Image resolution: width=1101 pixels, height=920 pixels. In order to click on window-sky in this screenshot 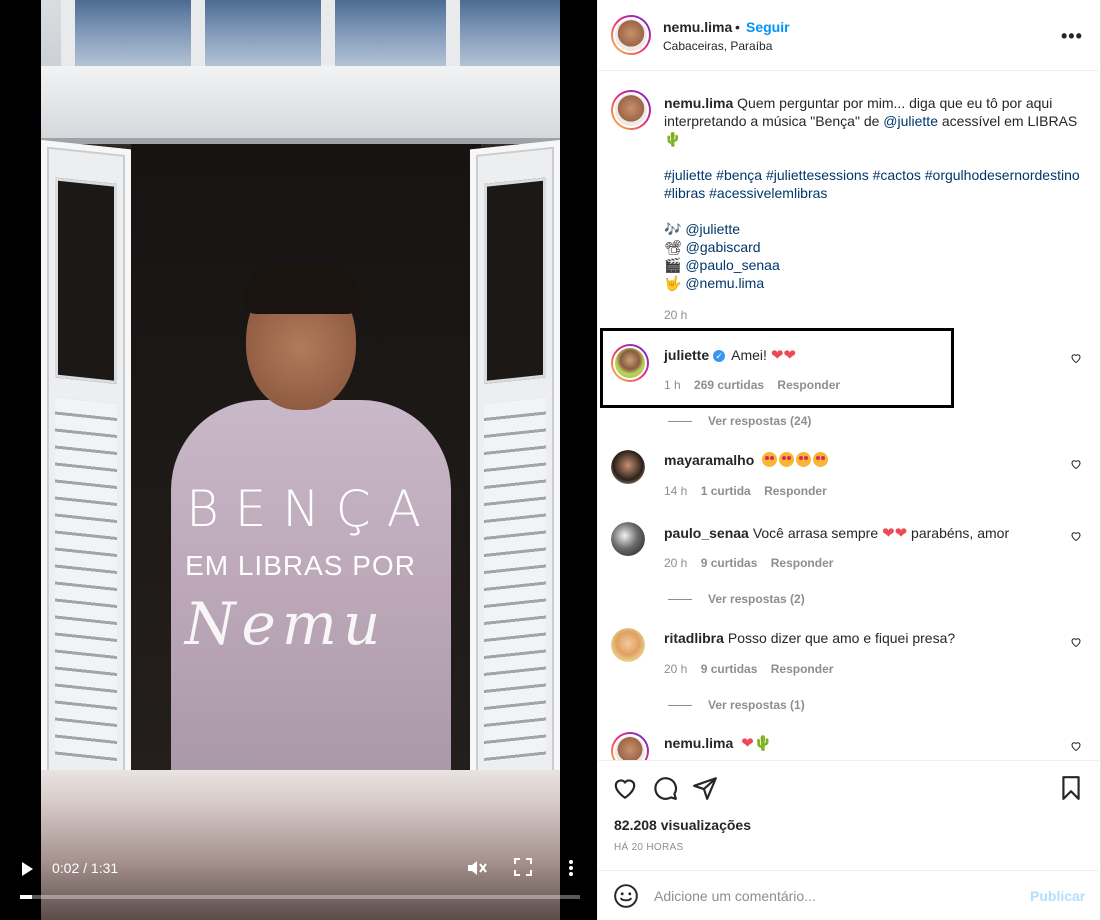, I will do `click(310, 34)`.